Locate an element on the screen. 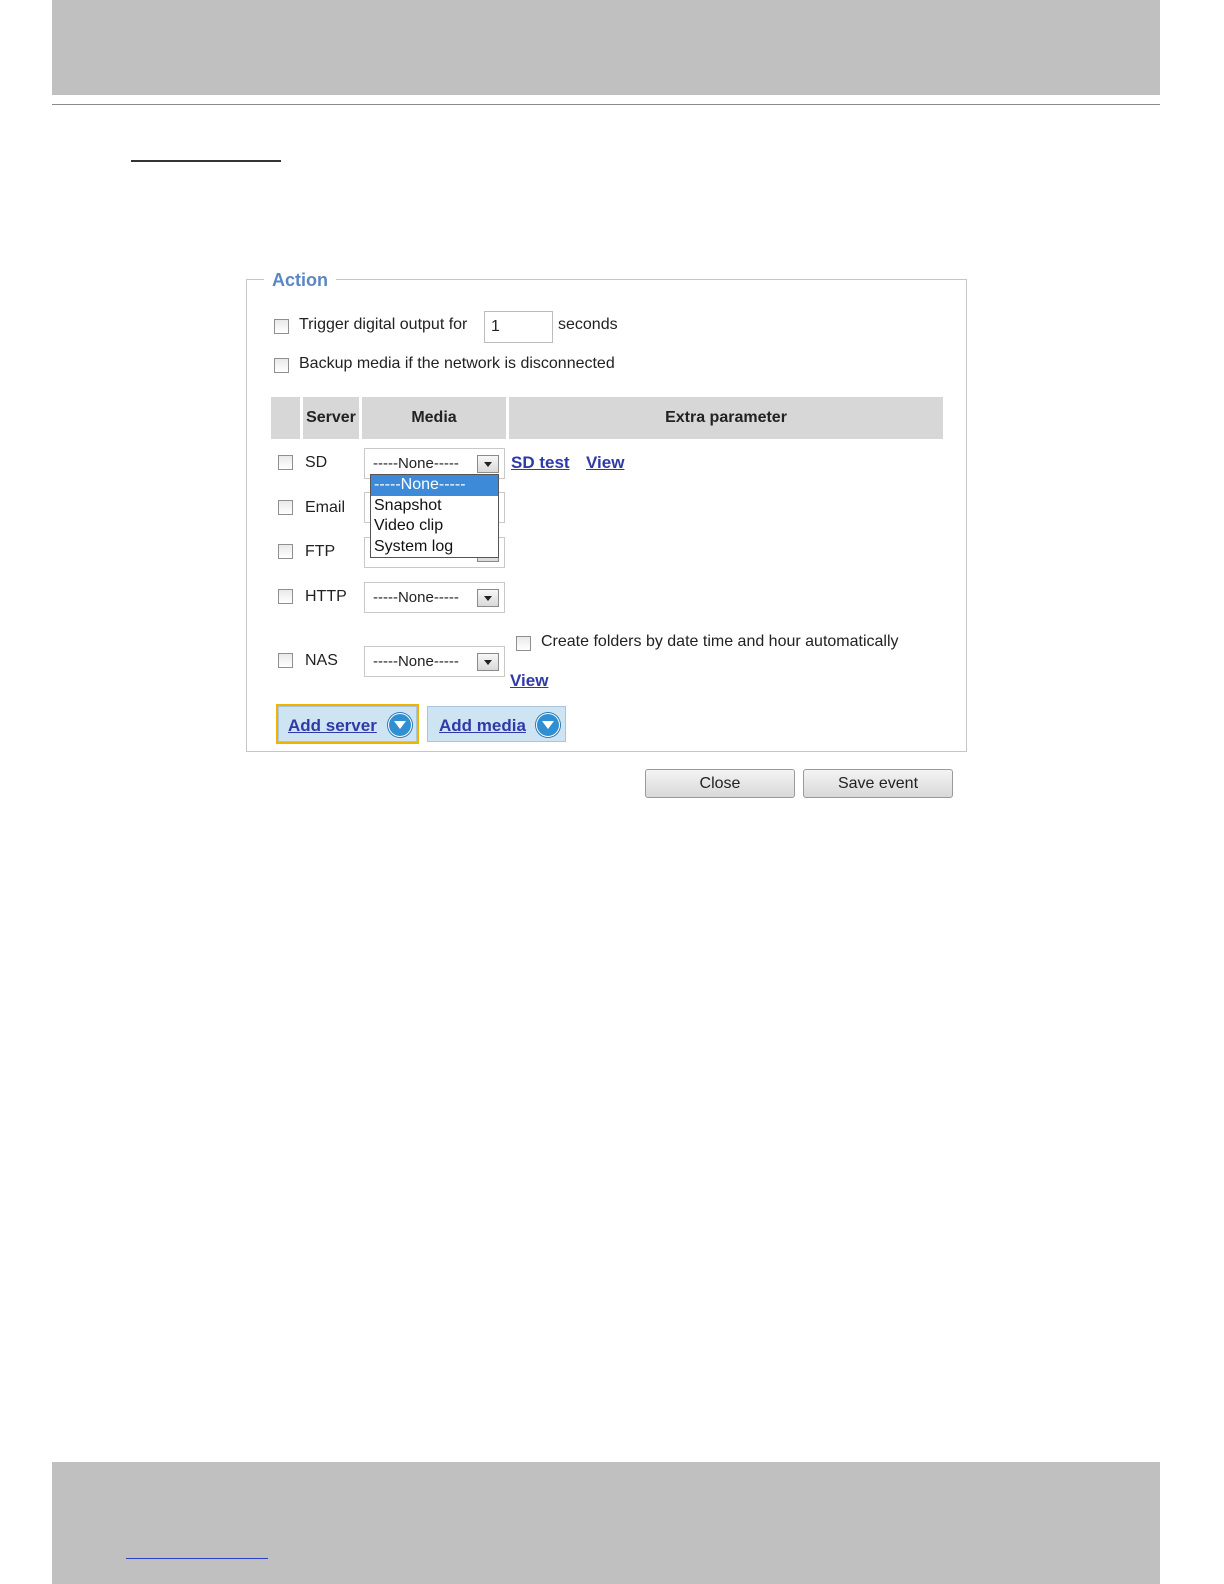 The image size is (1224, 1584). heading-underline is located at coordinates (206, 161).